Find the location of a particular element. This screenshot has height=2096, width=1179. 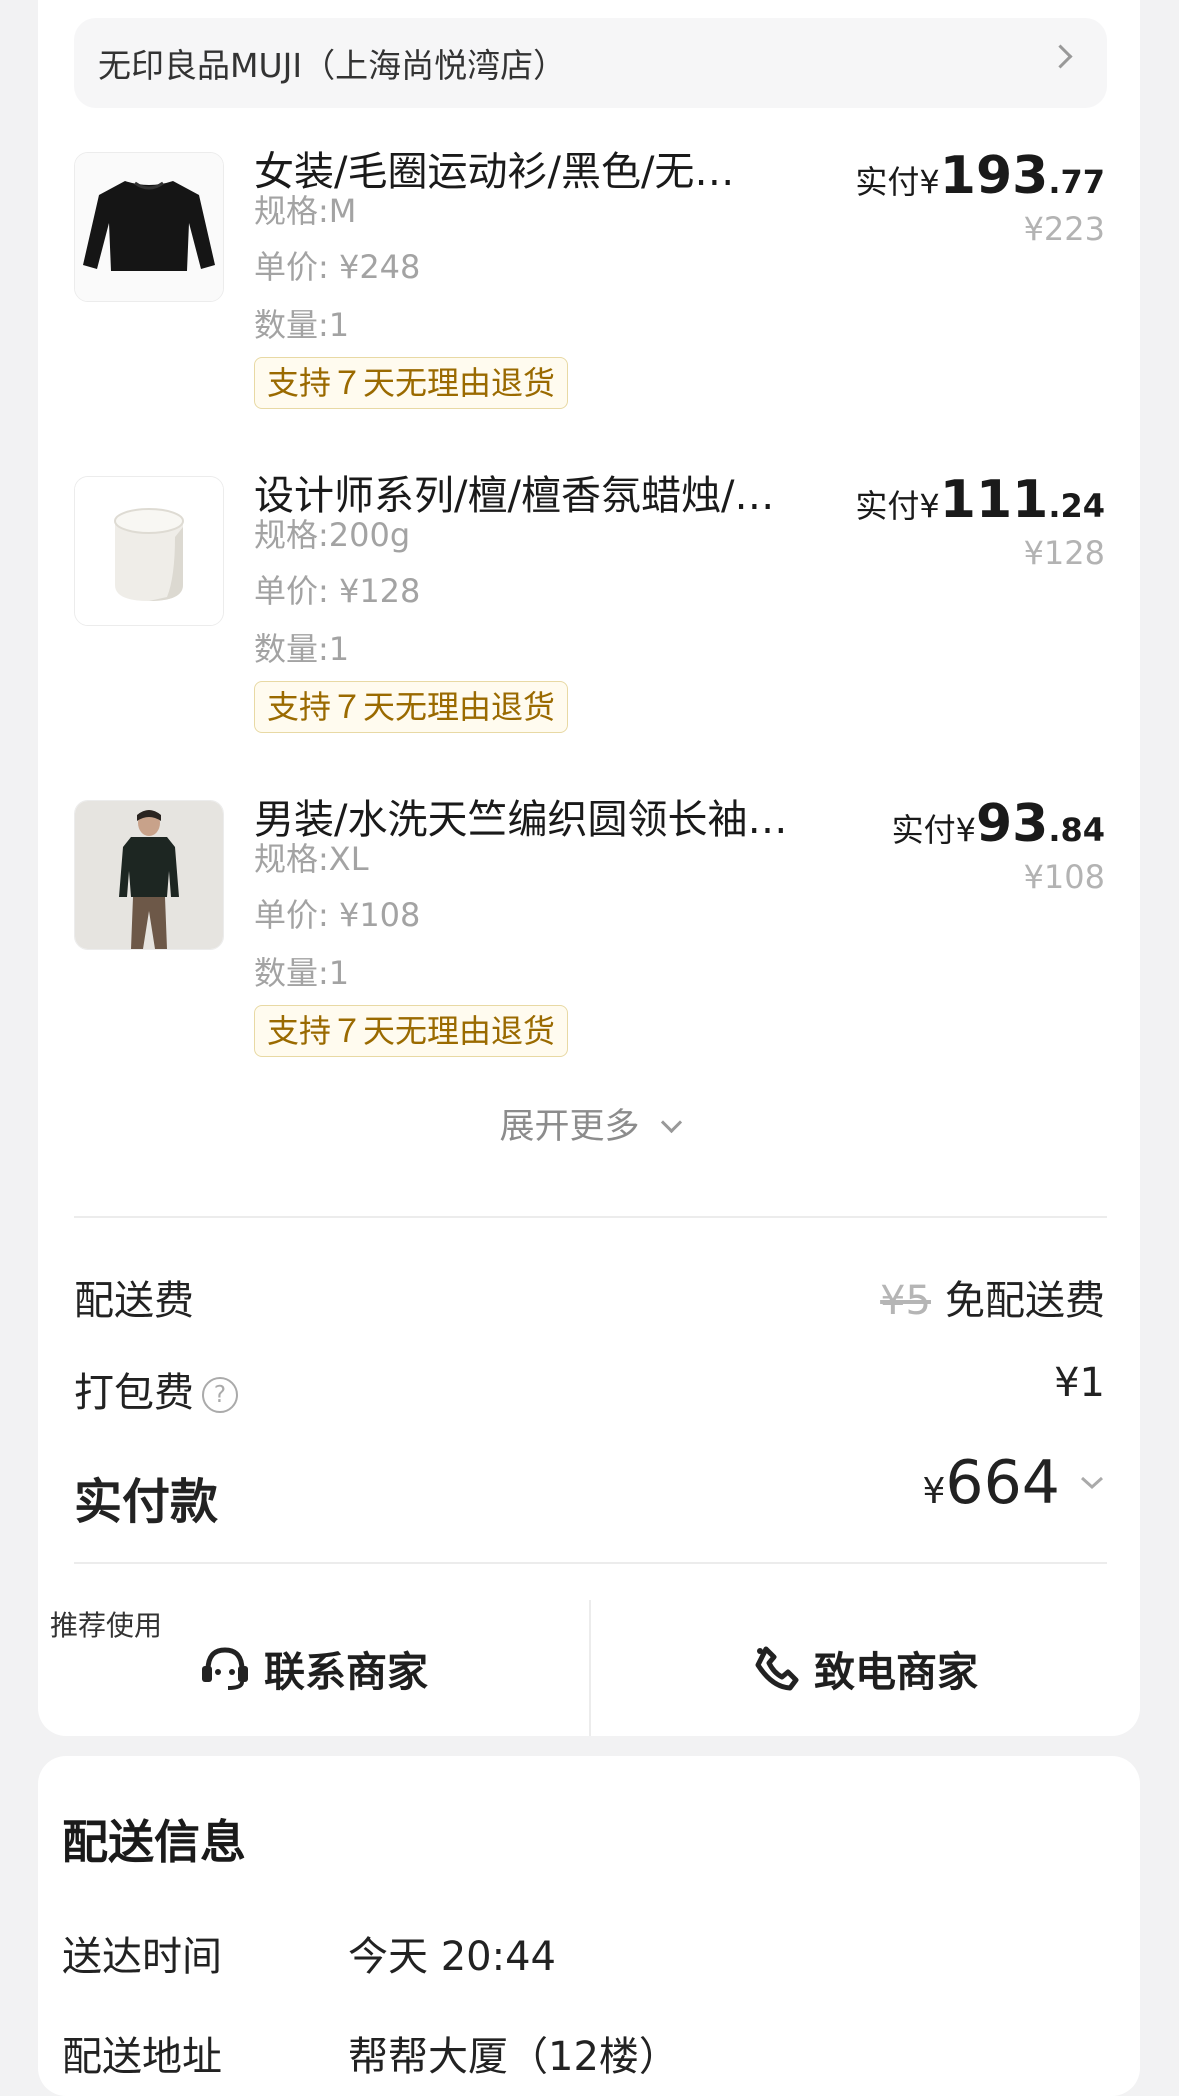

item-unit-price: 单价: ¥128 is located at coordinates (337, 591).